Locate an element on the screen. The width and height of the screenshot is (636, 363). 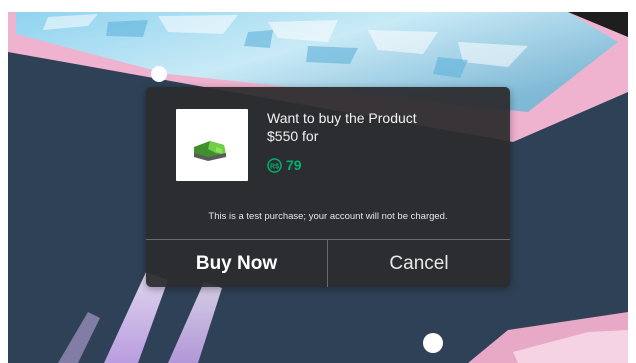
buy-now-button: Buy Now is located at coordinates (236, 263).